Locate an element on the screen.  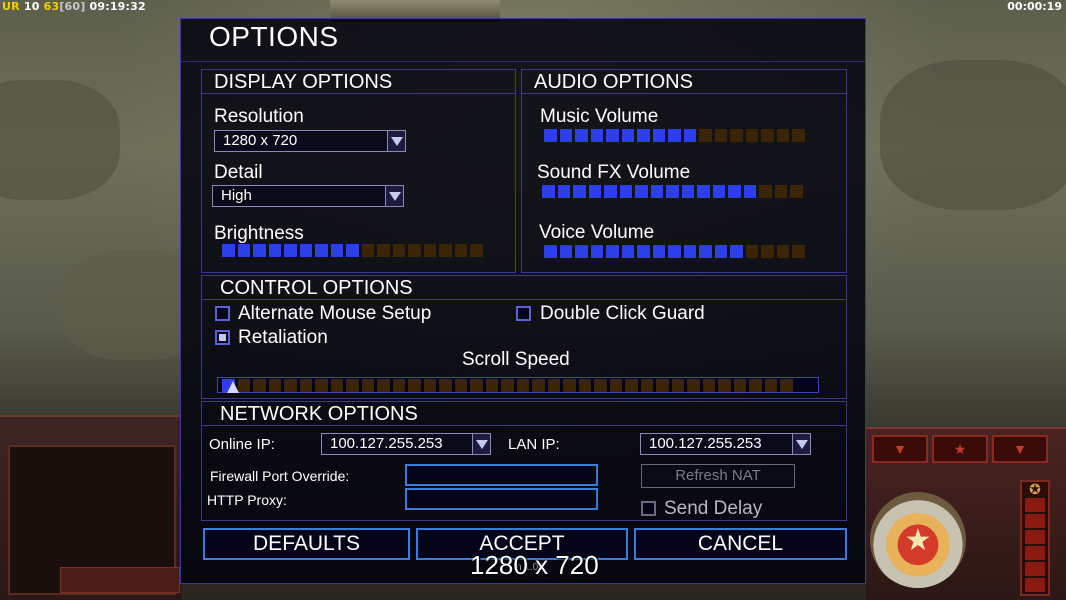
scroll-speed-thumb is located at coordinates (233, 387).